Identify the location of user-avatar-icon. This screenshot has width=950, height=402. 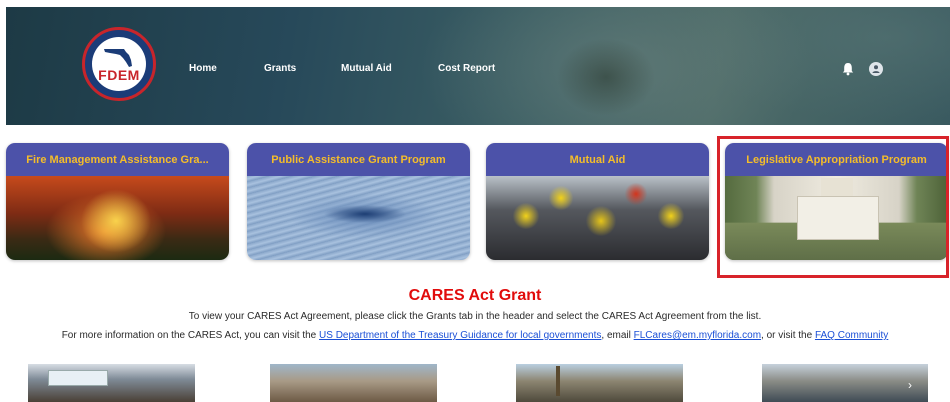
(876, 69).